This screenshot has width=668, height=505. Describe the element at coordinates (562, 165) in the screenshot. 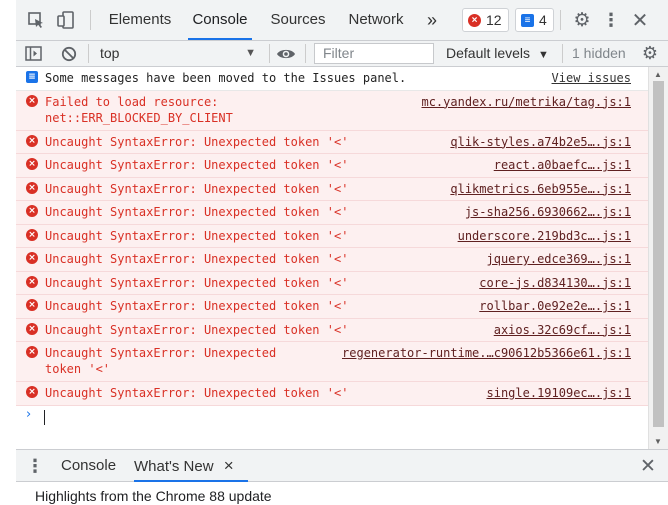

I see `source-link: react.a0baefc….js:1` at that location.